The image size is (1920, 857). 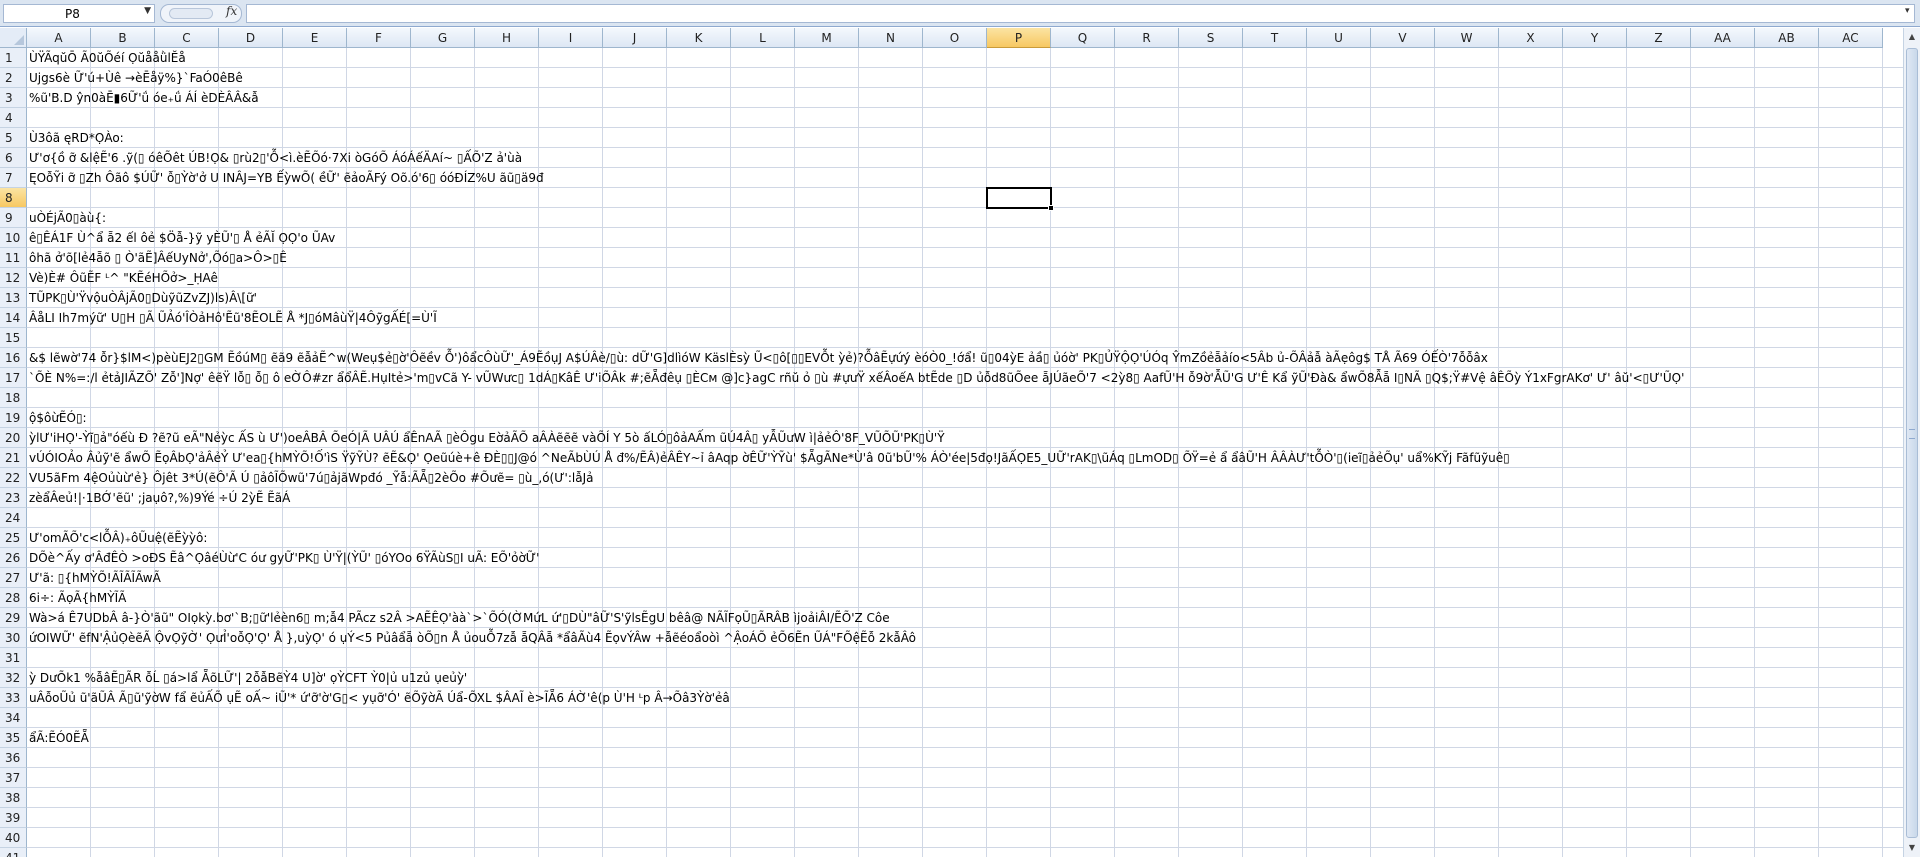 I want to click on row-header-14: 14, so click(x=13, y=318).